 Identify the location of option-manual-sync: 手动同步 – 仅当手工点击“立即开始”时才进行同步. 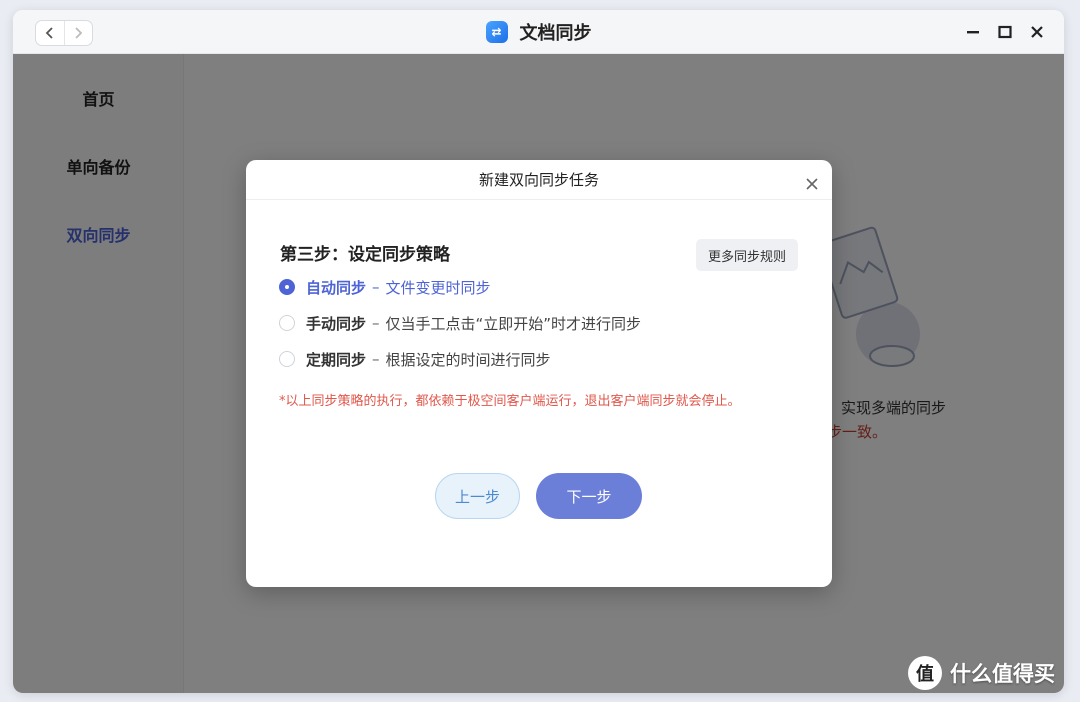
(460, 323).